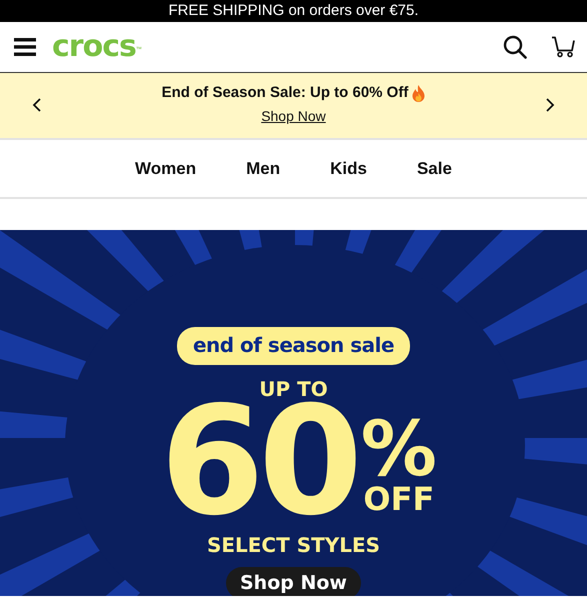 This screenshot has height=598, width=587. Describe the element at coordinates (37, 105) in the screenshot. I see `previous-icon` at that location.